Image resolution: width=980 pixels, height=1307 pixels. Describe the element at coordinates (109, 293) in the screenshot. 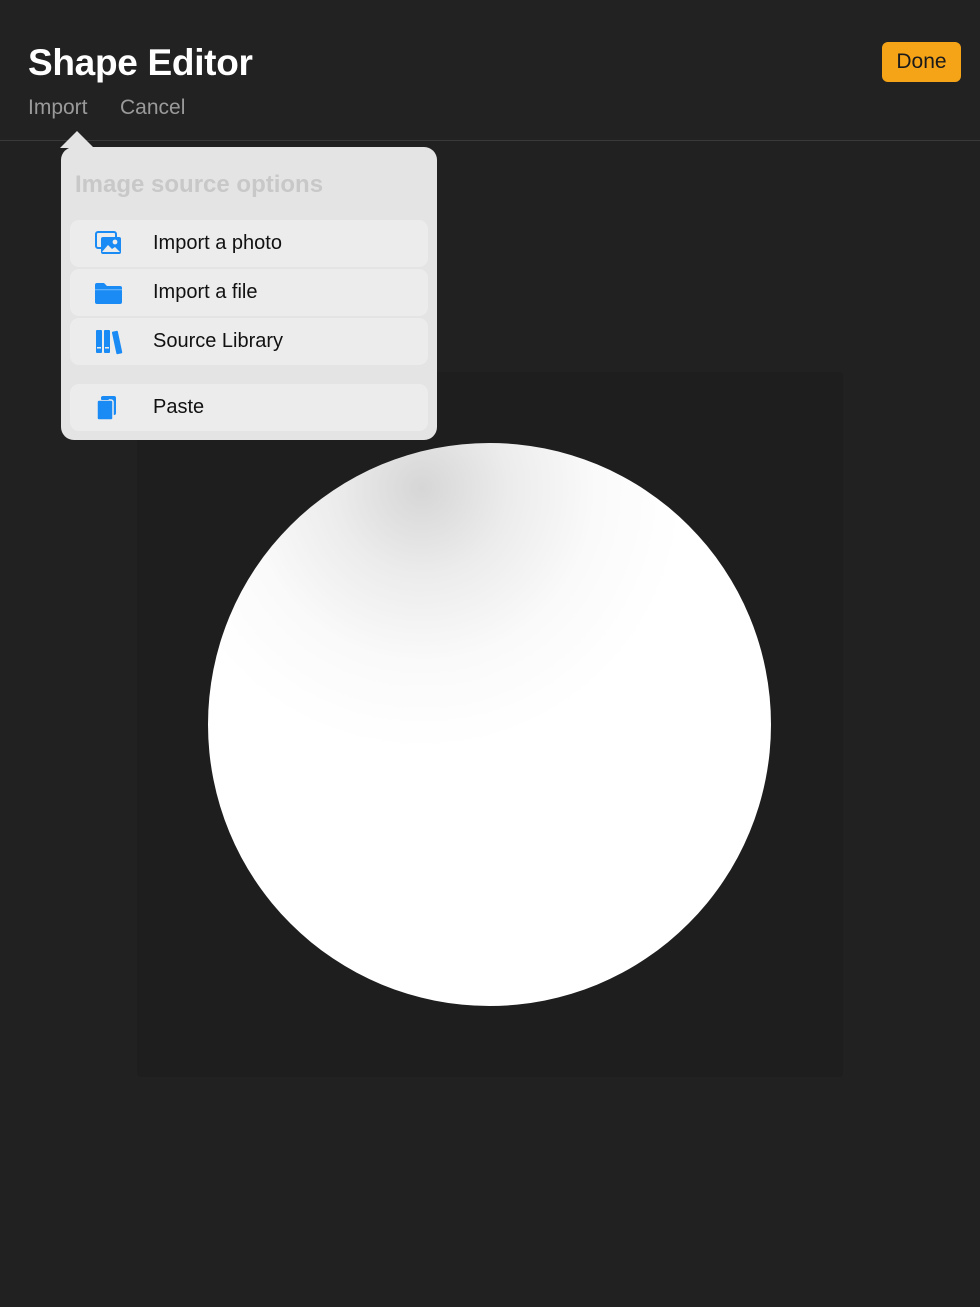

I see `folder-icon` at that location.